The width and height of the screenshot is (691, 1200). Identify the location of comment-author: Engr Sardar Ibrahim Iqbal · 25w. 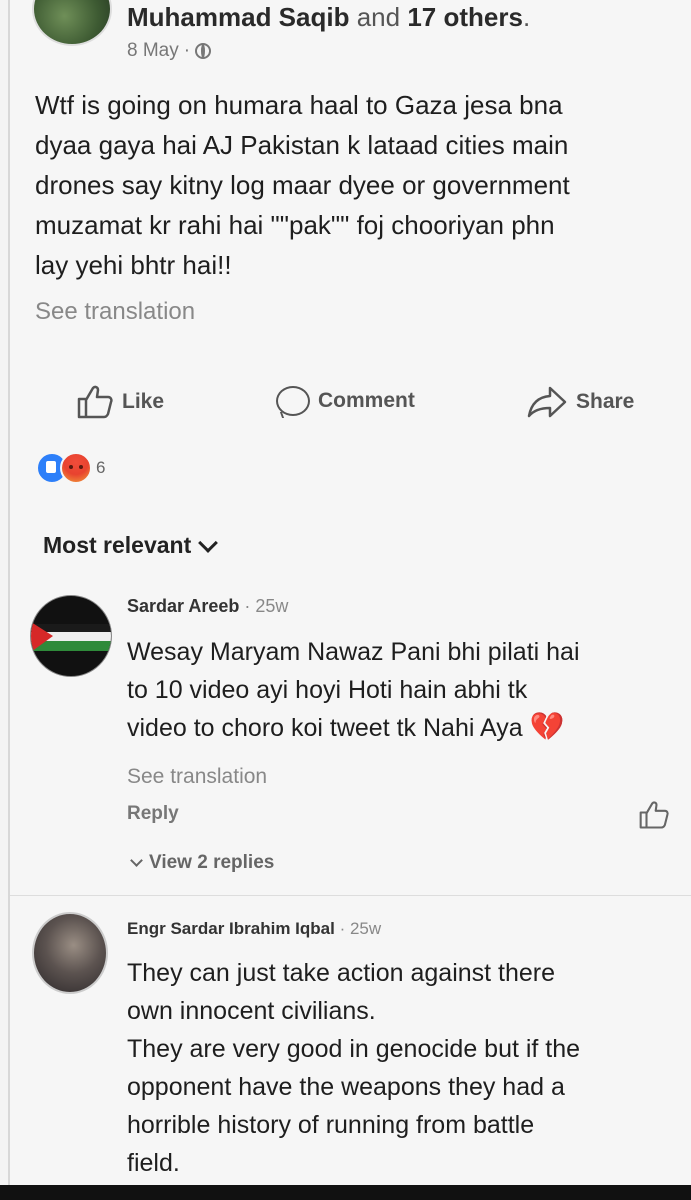
(254, 929).